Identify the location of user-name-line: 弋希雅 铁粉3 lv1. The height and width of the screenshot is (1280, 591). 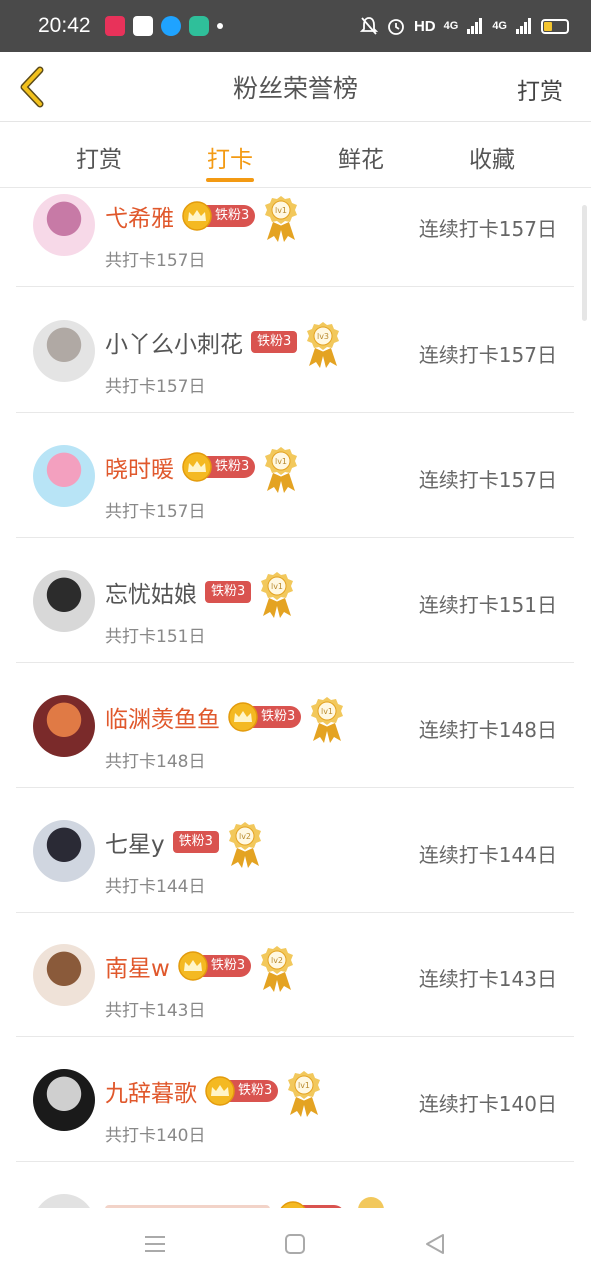
(202, 216).